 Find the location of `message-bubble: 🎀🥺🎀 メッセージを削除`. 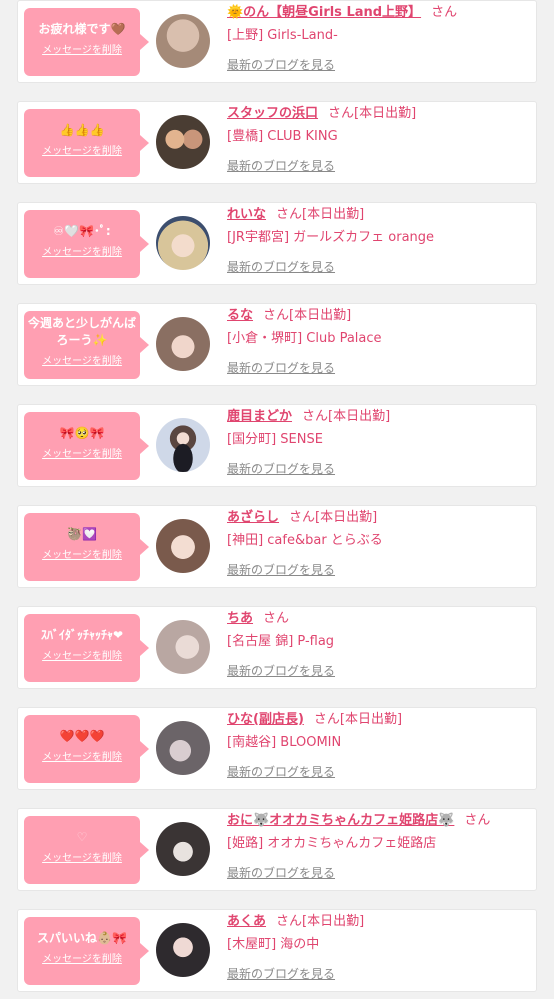

message-bubble: 🎀🥺🎀 メッセージを削除 is located at coordinates (86, 446).